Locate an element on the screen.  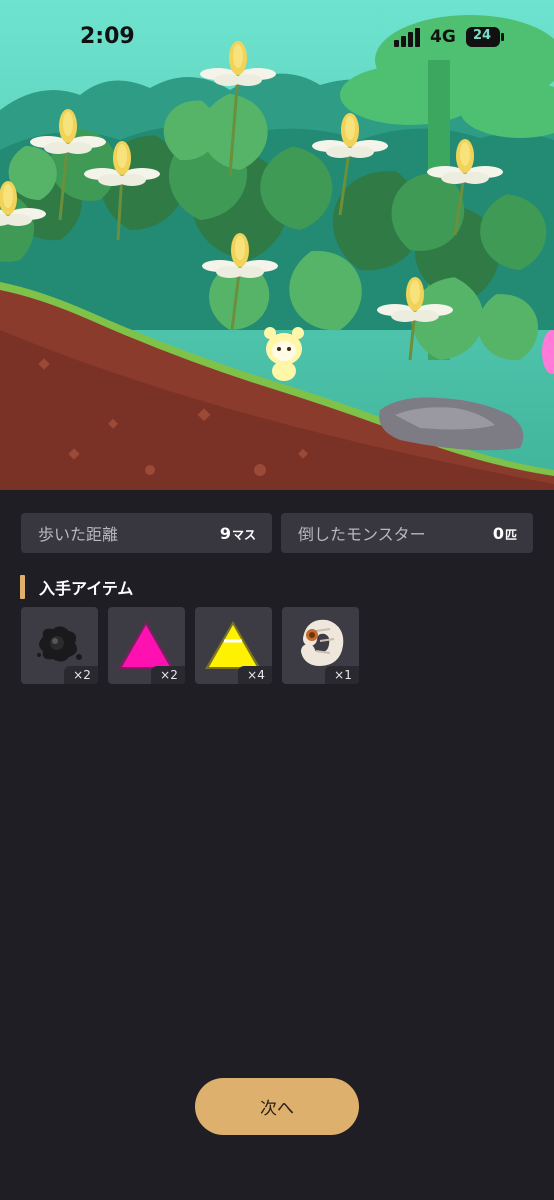
item-count: ×4 is located at coordinates (255, 675).